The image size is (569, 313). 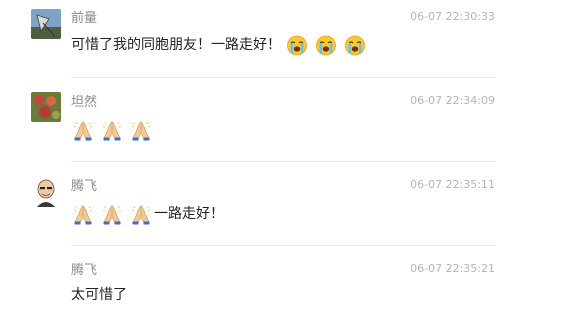 I want to click on author-name: 坦然, so click(x=84, y=103).